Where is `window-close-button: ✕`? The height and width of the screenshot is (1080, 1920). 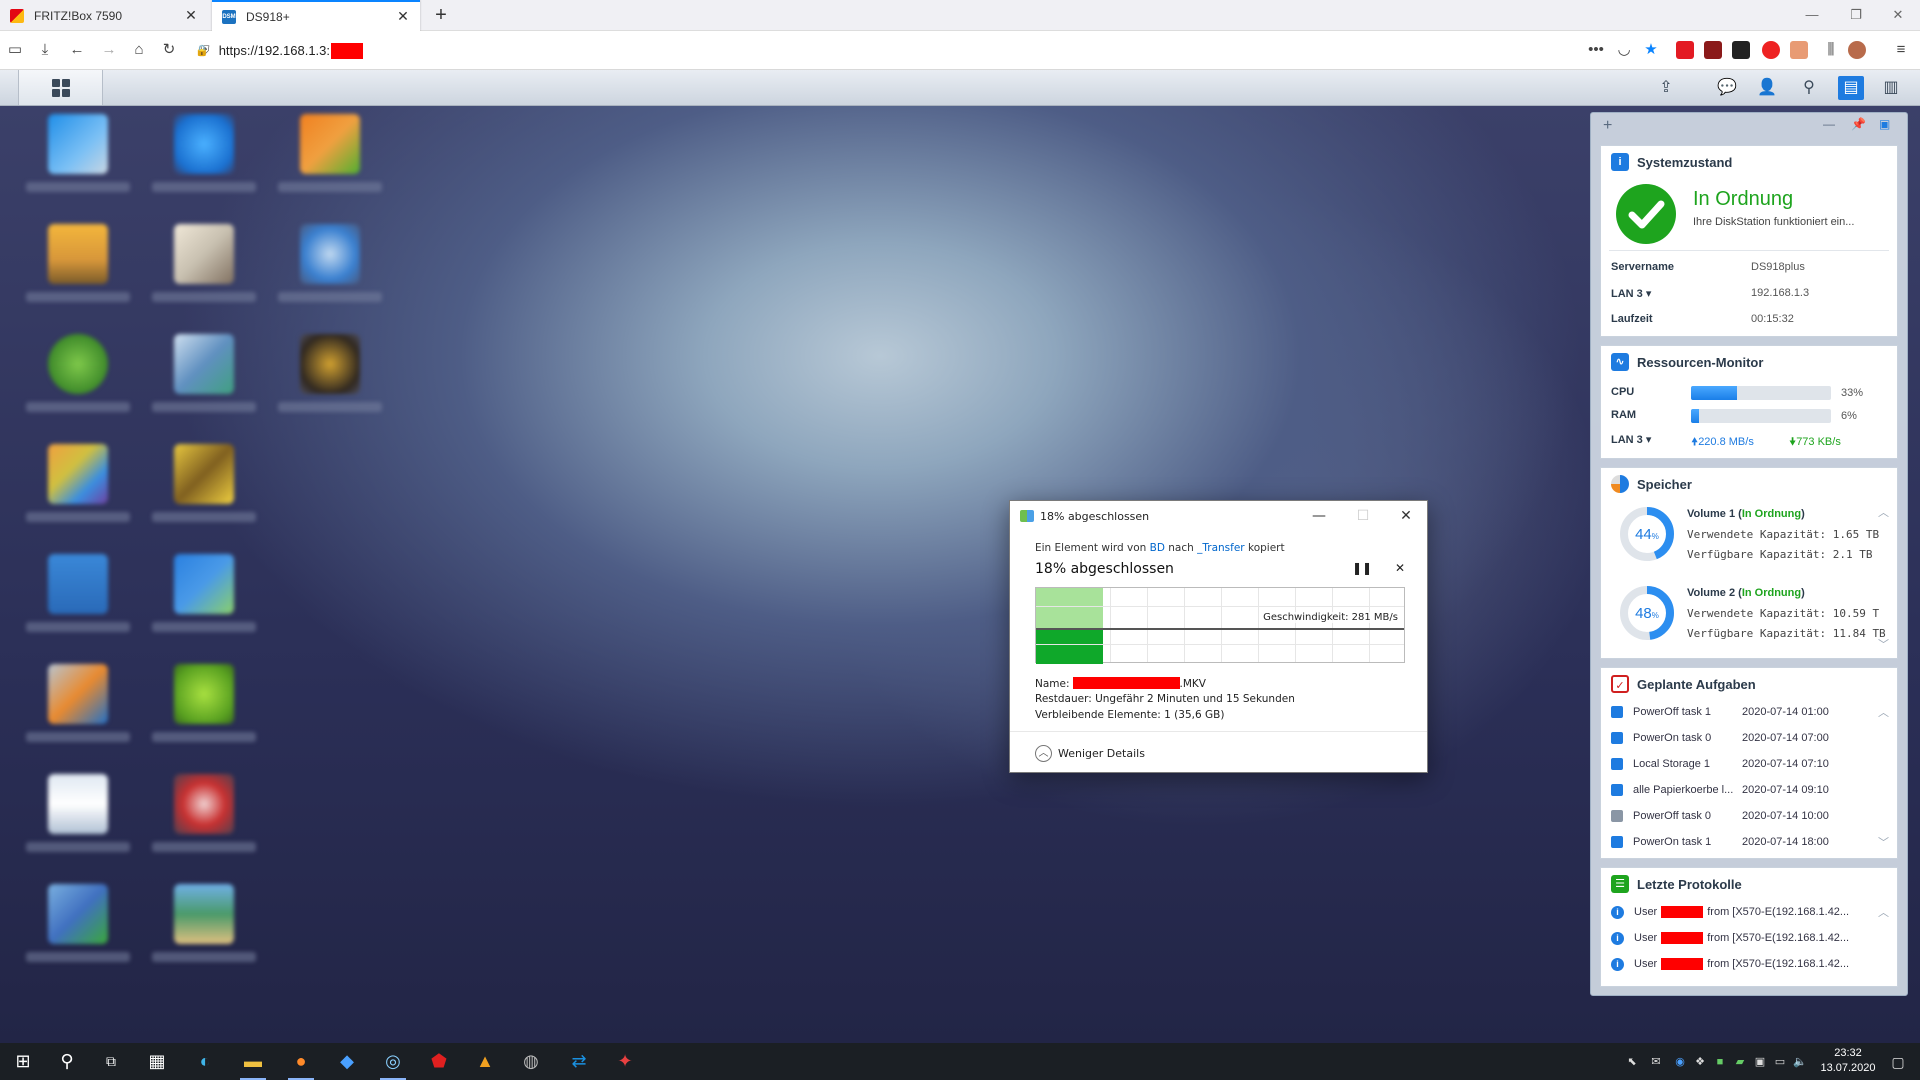
window-close-button: ✕ is located at coordinates (1898, 15).